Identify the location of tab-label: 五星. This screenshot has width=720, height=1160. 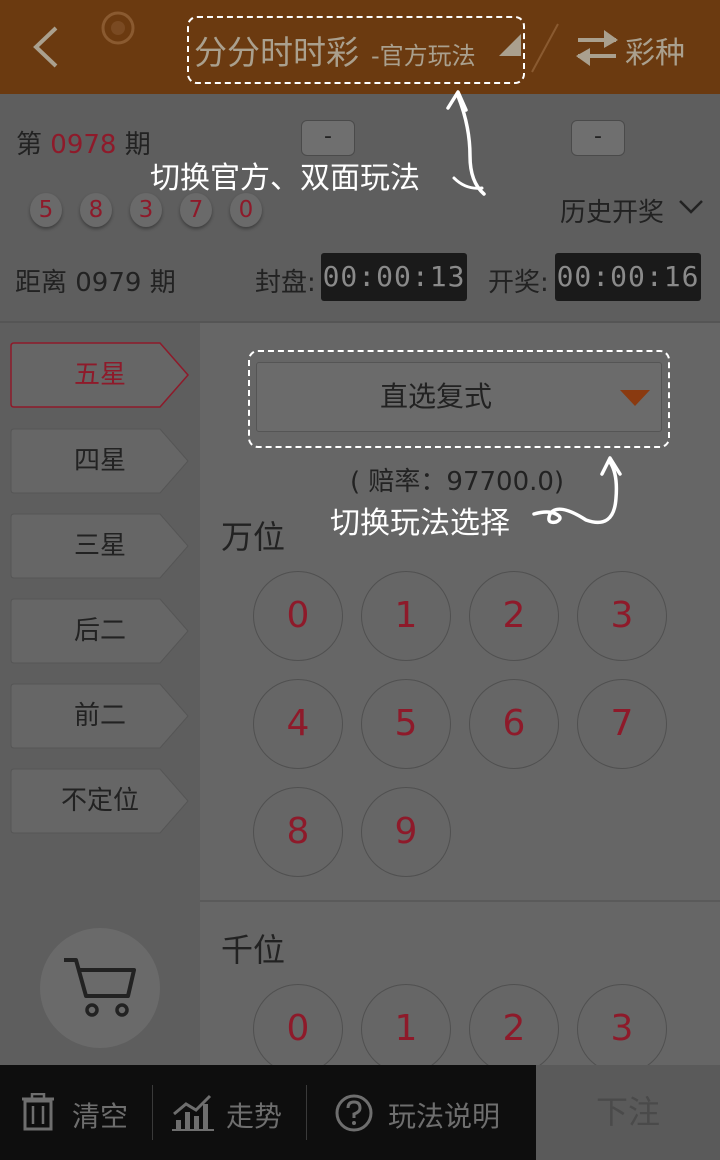
(99, 375).